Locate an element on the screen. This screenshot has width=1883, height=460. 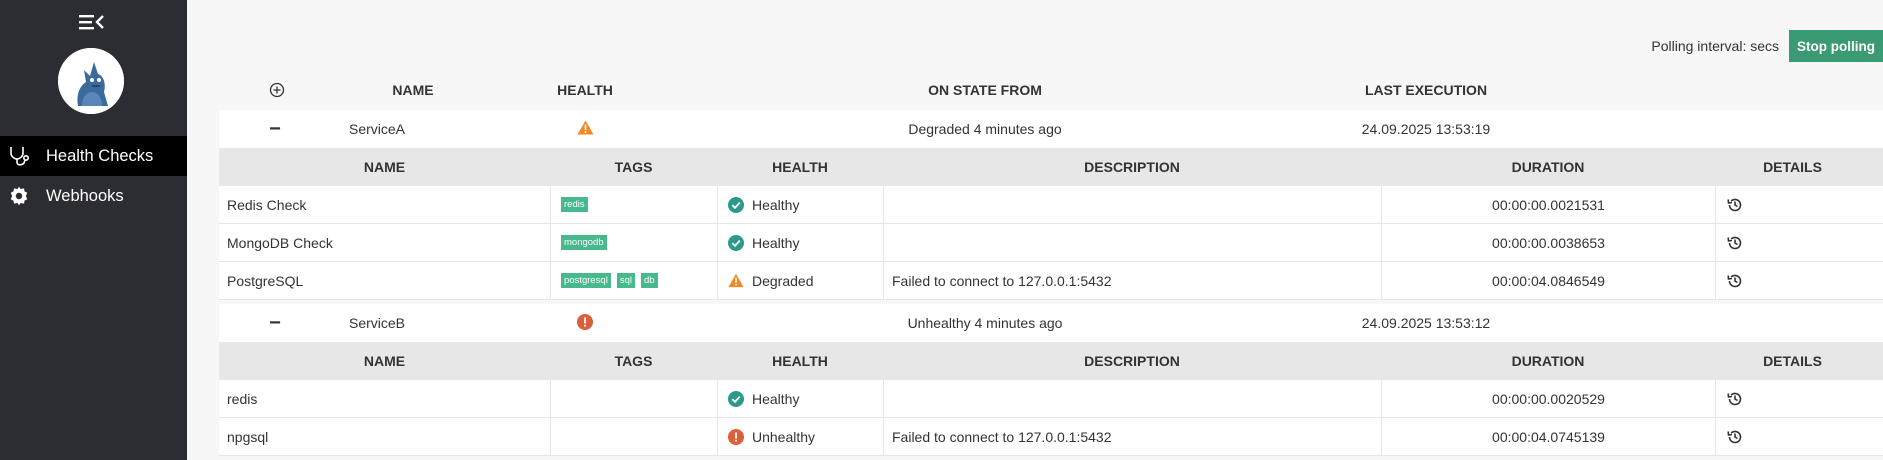
gear-icon is located at coordinates (19, 196).